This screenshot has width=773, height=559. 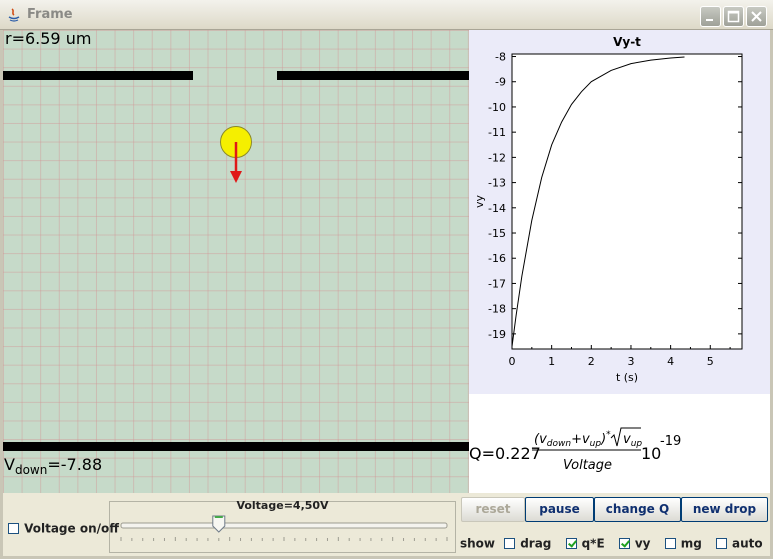 What do you see at coordinates (540, 439) in the screenshot?
I see `formula-open: (v` at bounding box center [540, 439].